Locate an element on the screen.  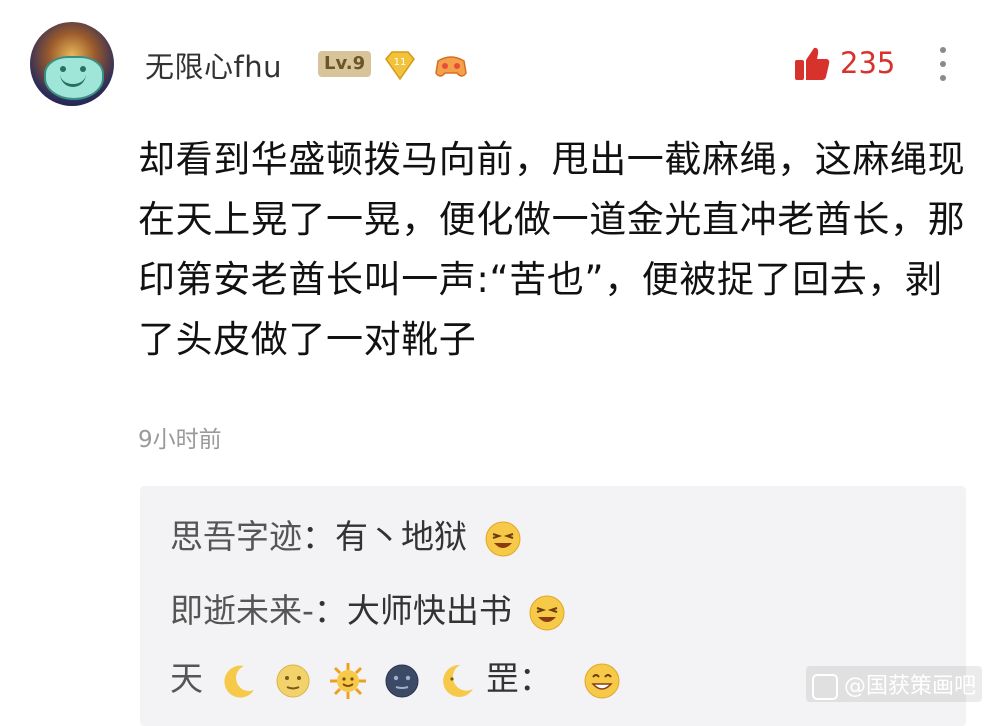
weibo-logo-icon is located at coordinates (824, 687).